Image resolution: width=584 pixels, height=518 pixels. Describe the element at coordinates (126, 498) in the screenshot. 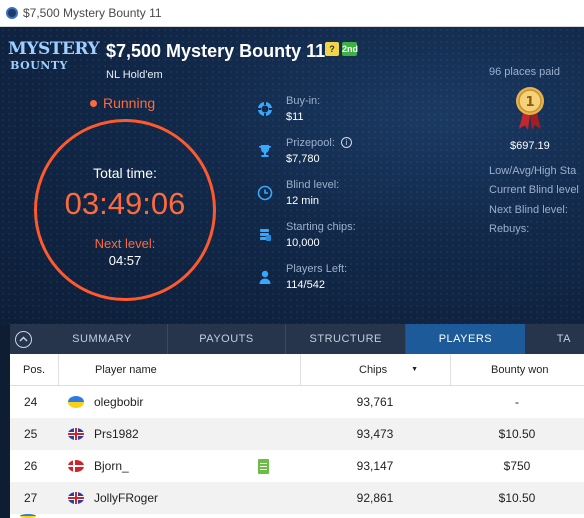

I see `row-player-name: JollyFRoger` at that location.